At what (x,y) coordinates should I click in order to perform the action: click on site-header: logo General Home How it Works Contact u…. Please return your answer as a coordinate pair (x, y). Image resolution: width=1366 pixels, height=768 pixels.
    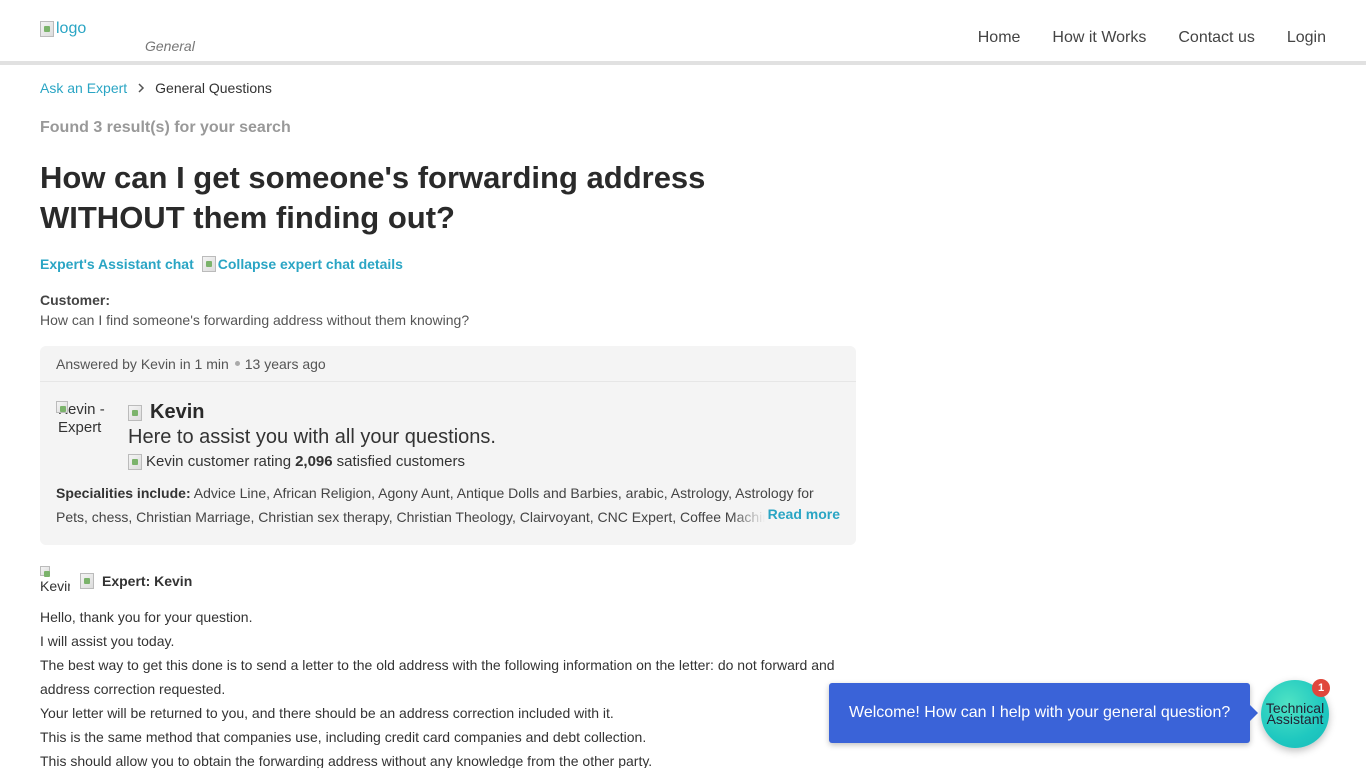
    Looking at the image, I should click on (683, 32).